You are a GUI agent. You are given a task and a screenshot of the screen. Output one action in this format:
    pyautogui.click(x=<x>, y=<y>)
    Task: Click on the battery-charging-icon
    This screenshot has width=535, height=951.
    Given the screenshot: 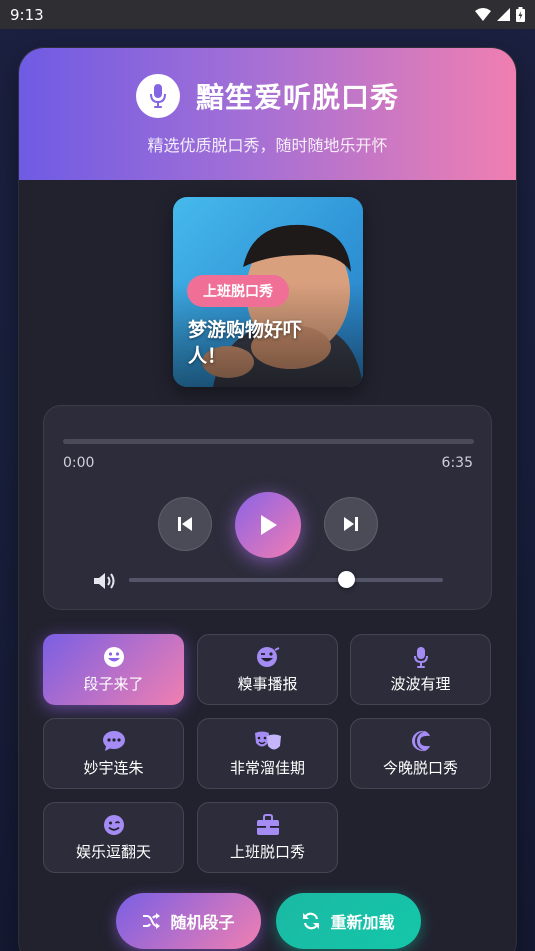 What is the action you would take?
    pyautogui.click(x=520, y=14)
    